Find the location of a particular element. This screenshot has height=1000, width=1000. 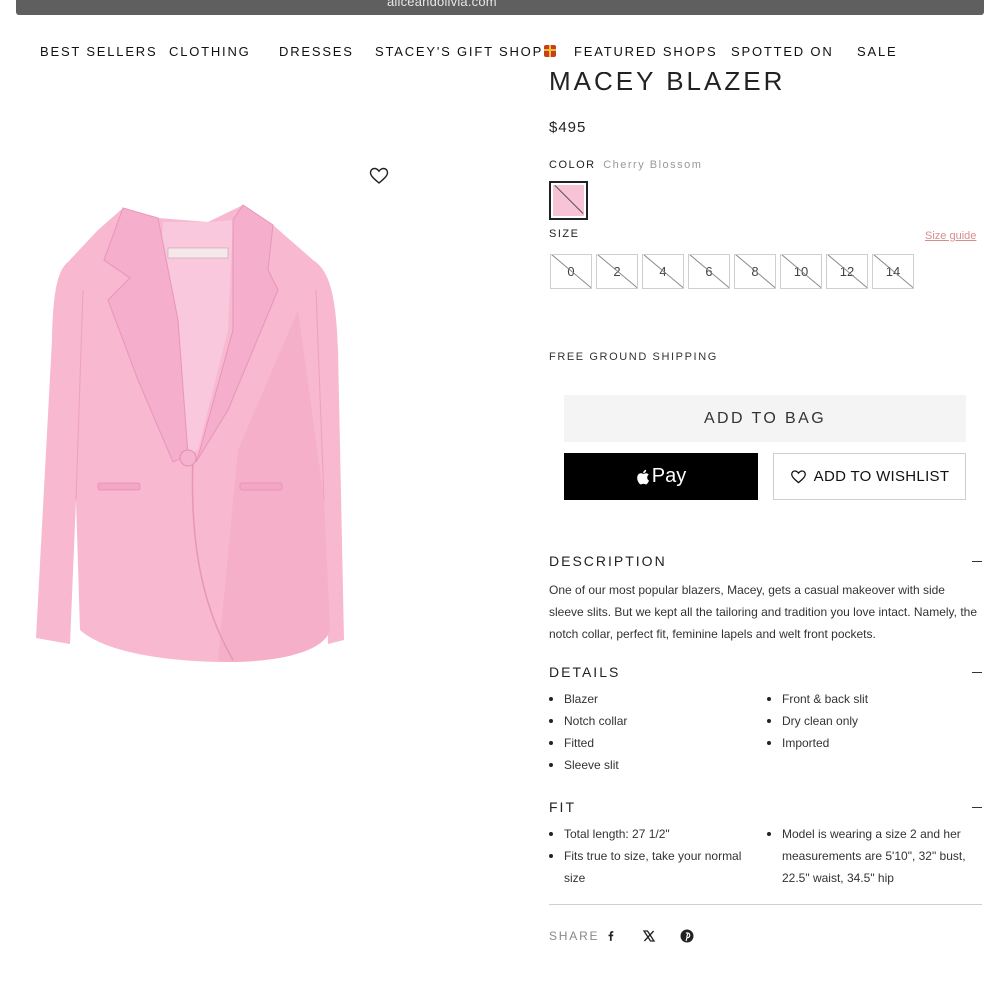

list-item: Imported is located at coordinates (874, 743).